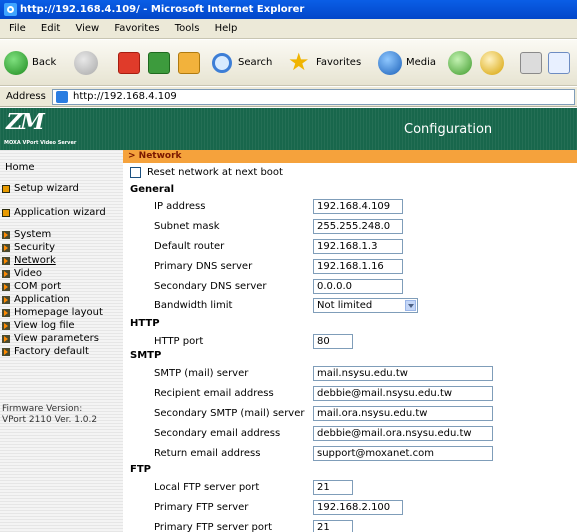 The height and width of the screenshot is (532, 577). Describe the element at coordinates (410, 305) in the screenshot. I see `chevron-down-icon` at that location.